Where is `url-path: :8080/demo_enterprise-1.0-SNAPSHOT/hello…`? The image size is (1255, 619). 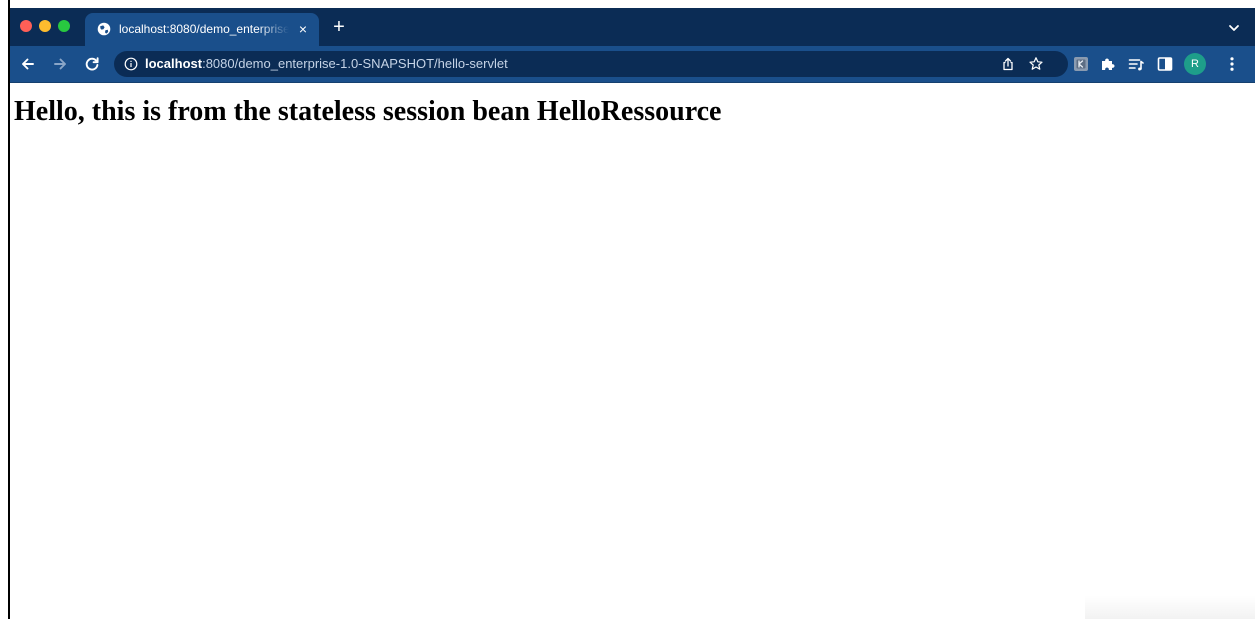 url-path: :8080/demo_enterprise-1.0-SNAPSHOT/hello… is located at coordinates (355, 63).